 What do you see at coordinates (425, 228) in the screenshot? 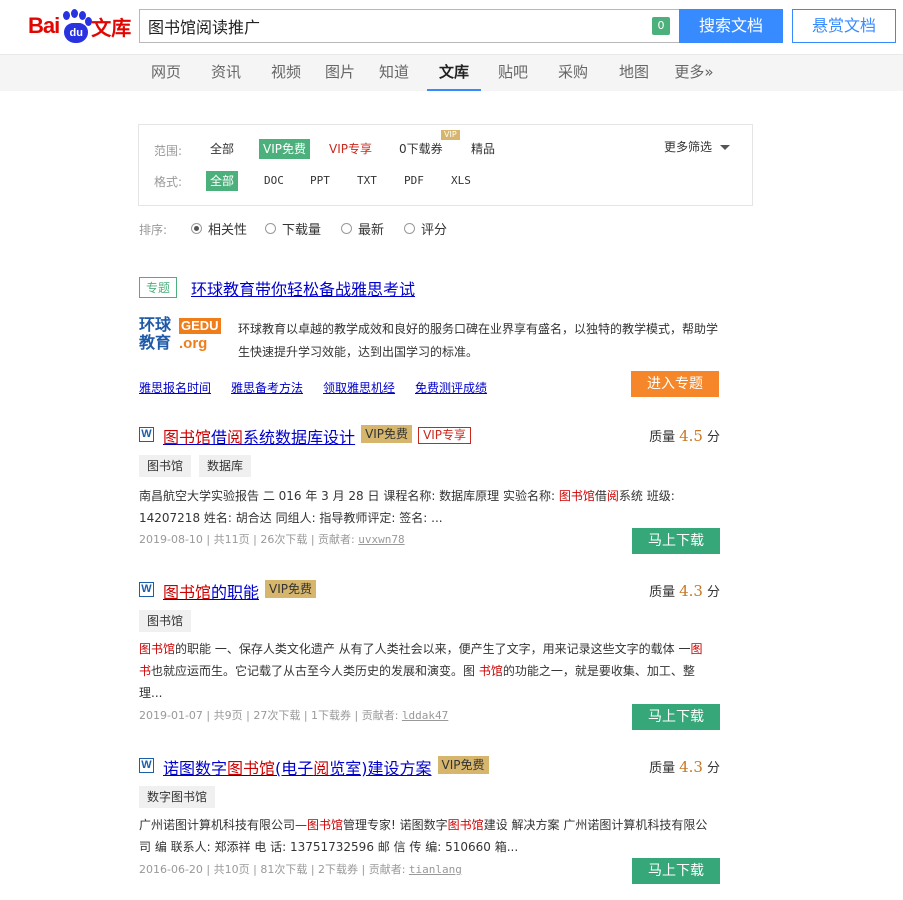
I see `sort-rating: 评分` at bounding box center [425, 228].